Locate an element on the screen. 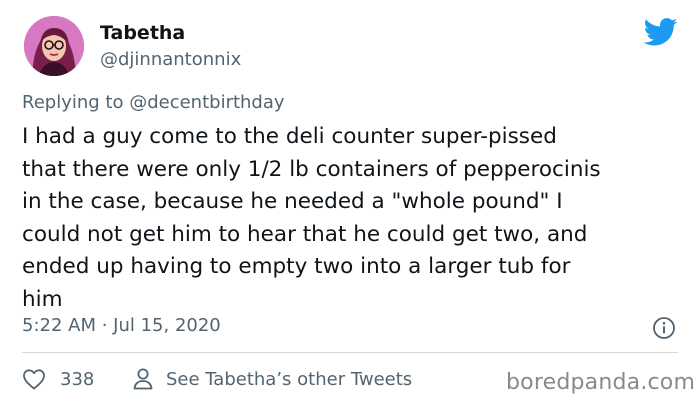 The width and height of the screenshot is (700, 406). like-count: 338 is located at coordinates (77, 379).